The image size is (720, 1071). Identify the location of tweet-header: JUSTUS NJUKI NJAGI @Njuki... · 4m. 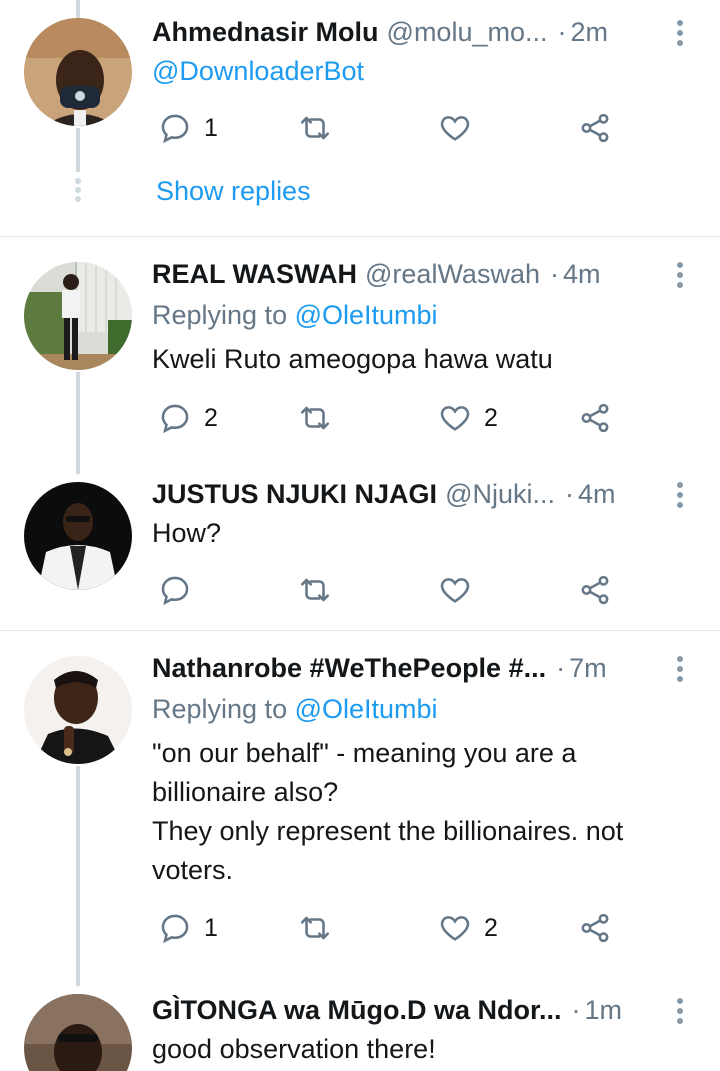
(401, 494).